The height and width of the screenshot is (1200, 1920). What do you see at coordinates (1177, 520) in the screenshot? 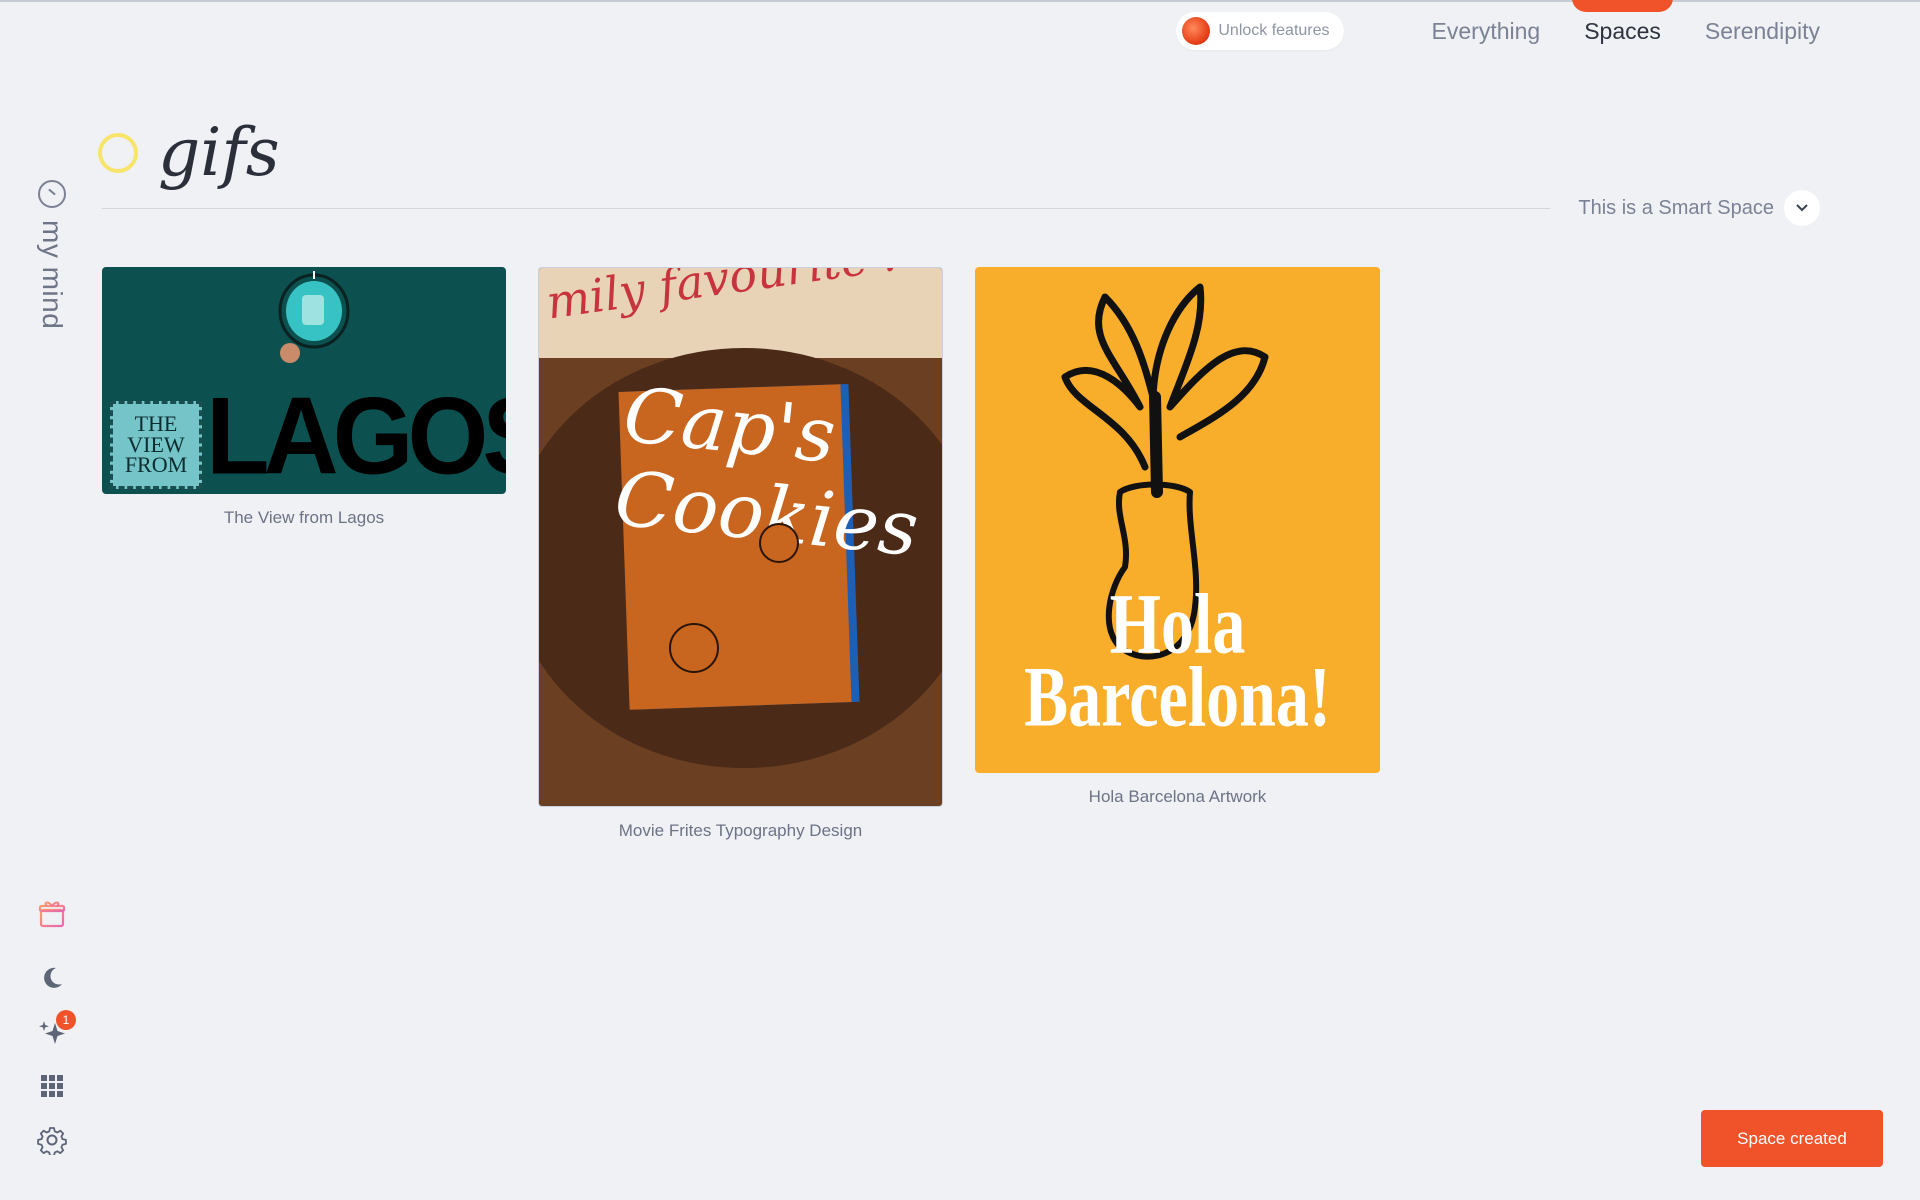
I see `card-thumbnail: Hola Barcelona!` at bounding box center [1177, 520].